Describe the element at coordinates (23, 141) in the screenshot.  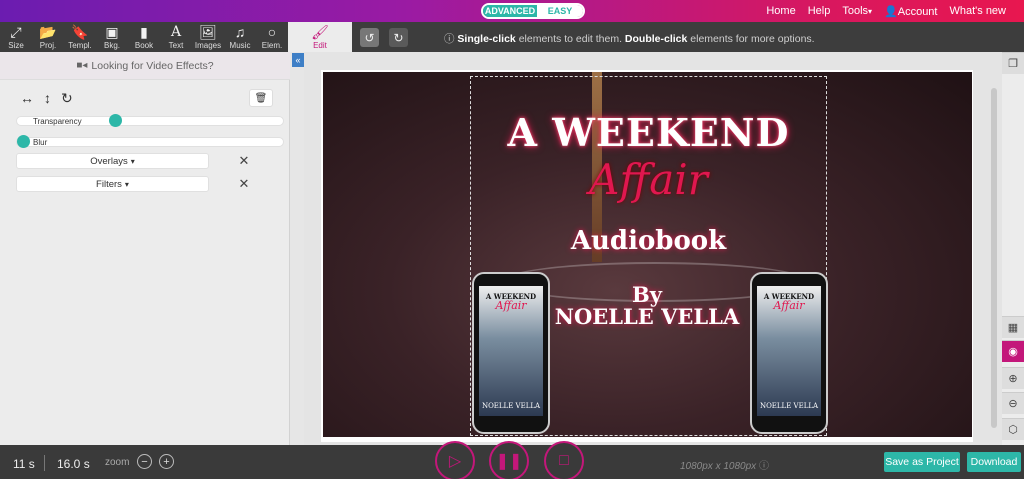
I see `blur-slider-handle` at that location.